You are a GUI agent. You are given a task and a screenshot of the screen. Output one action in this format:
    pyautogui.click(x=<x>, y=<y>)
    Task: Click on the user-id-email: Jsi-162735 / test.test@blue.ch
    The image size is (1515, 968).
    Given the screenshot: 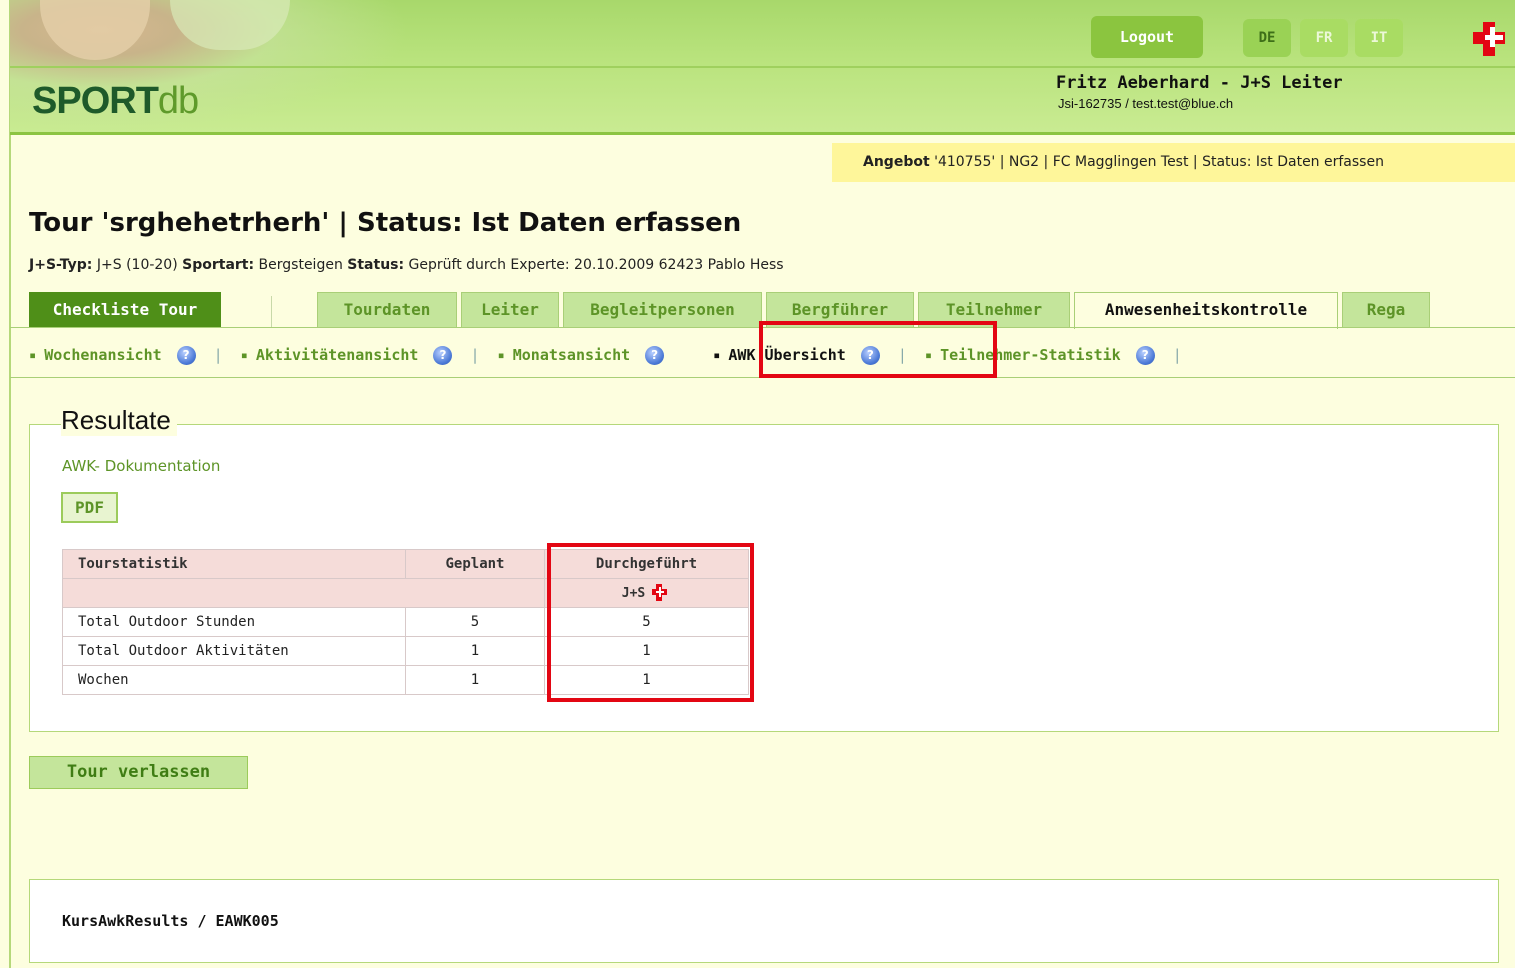 What is the action you would take?
    pyautogui.click(x=1146, y=103)
    